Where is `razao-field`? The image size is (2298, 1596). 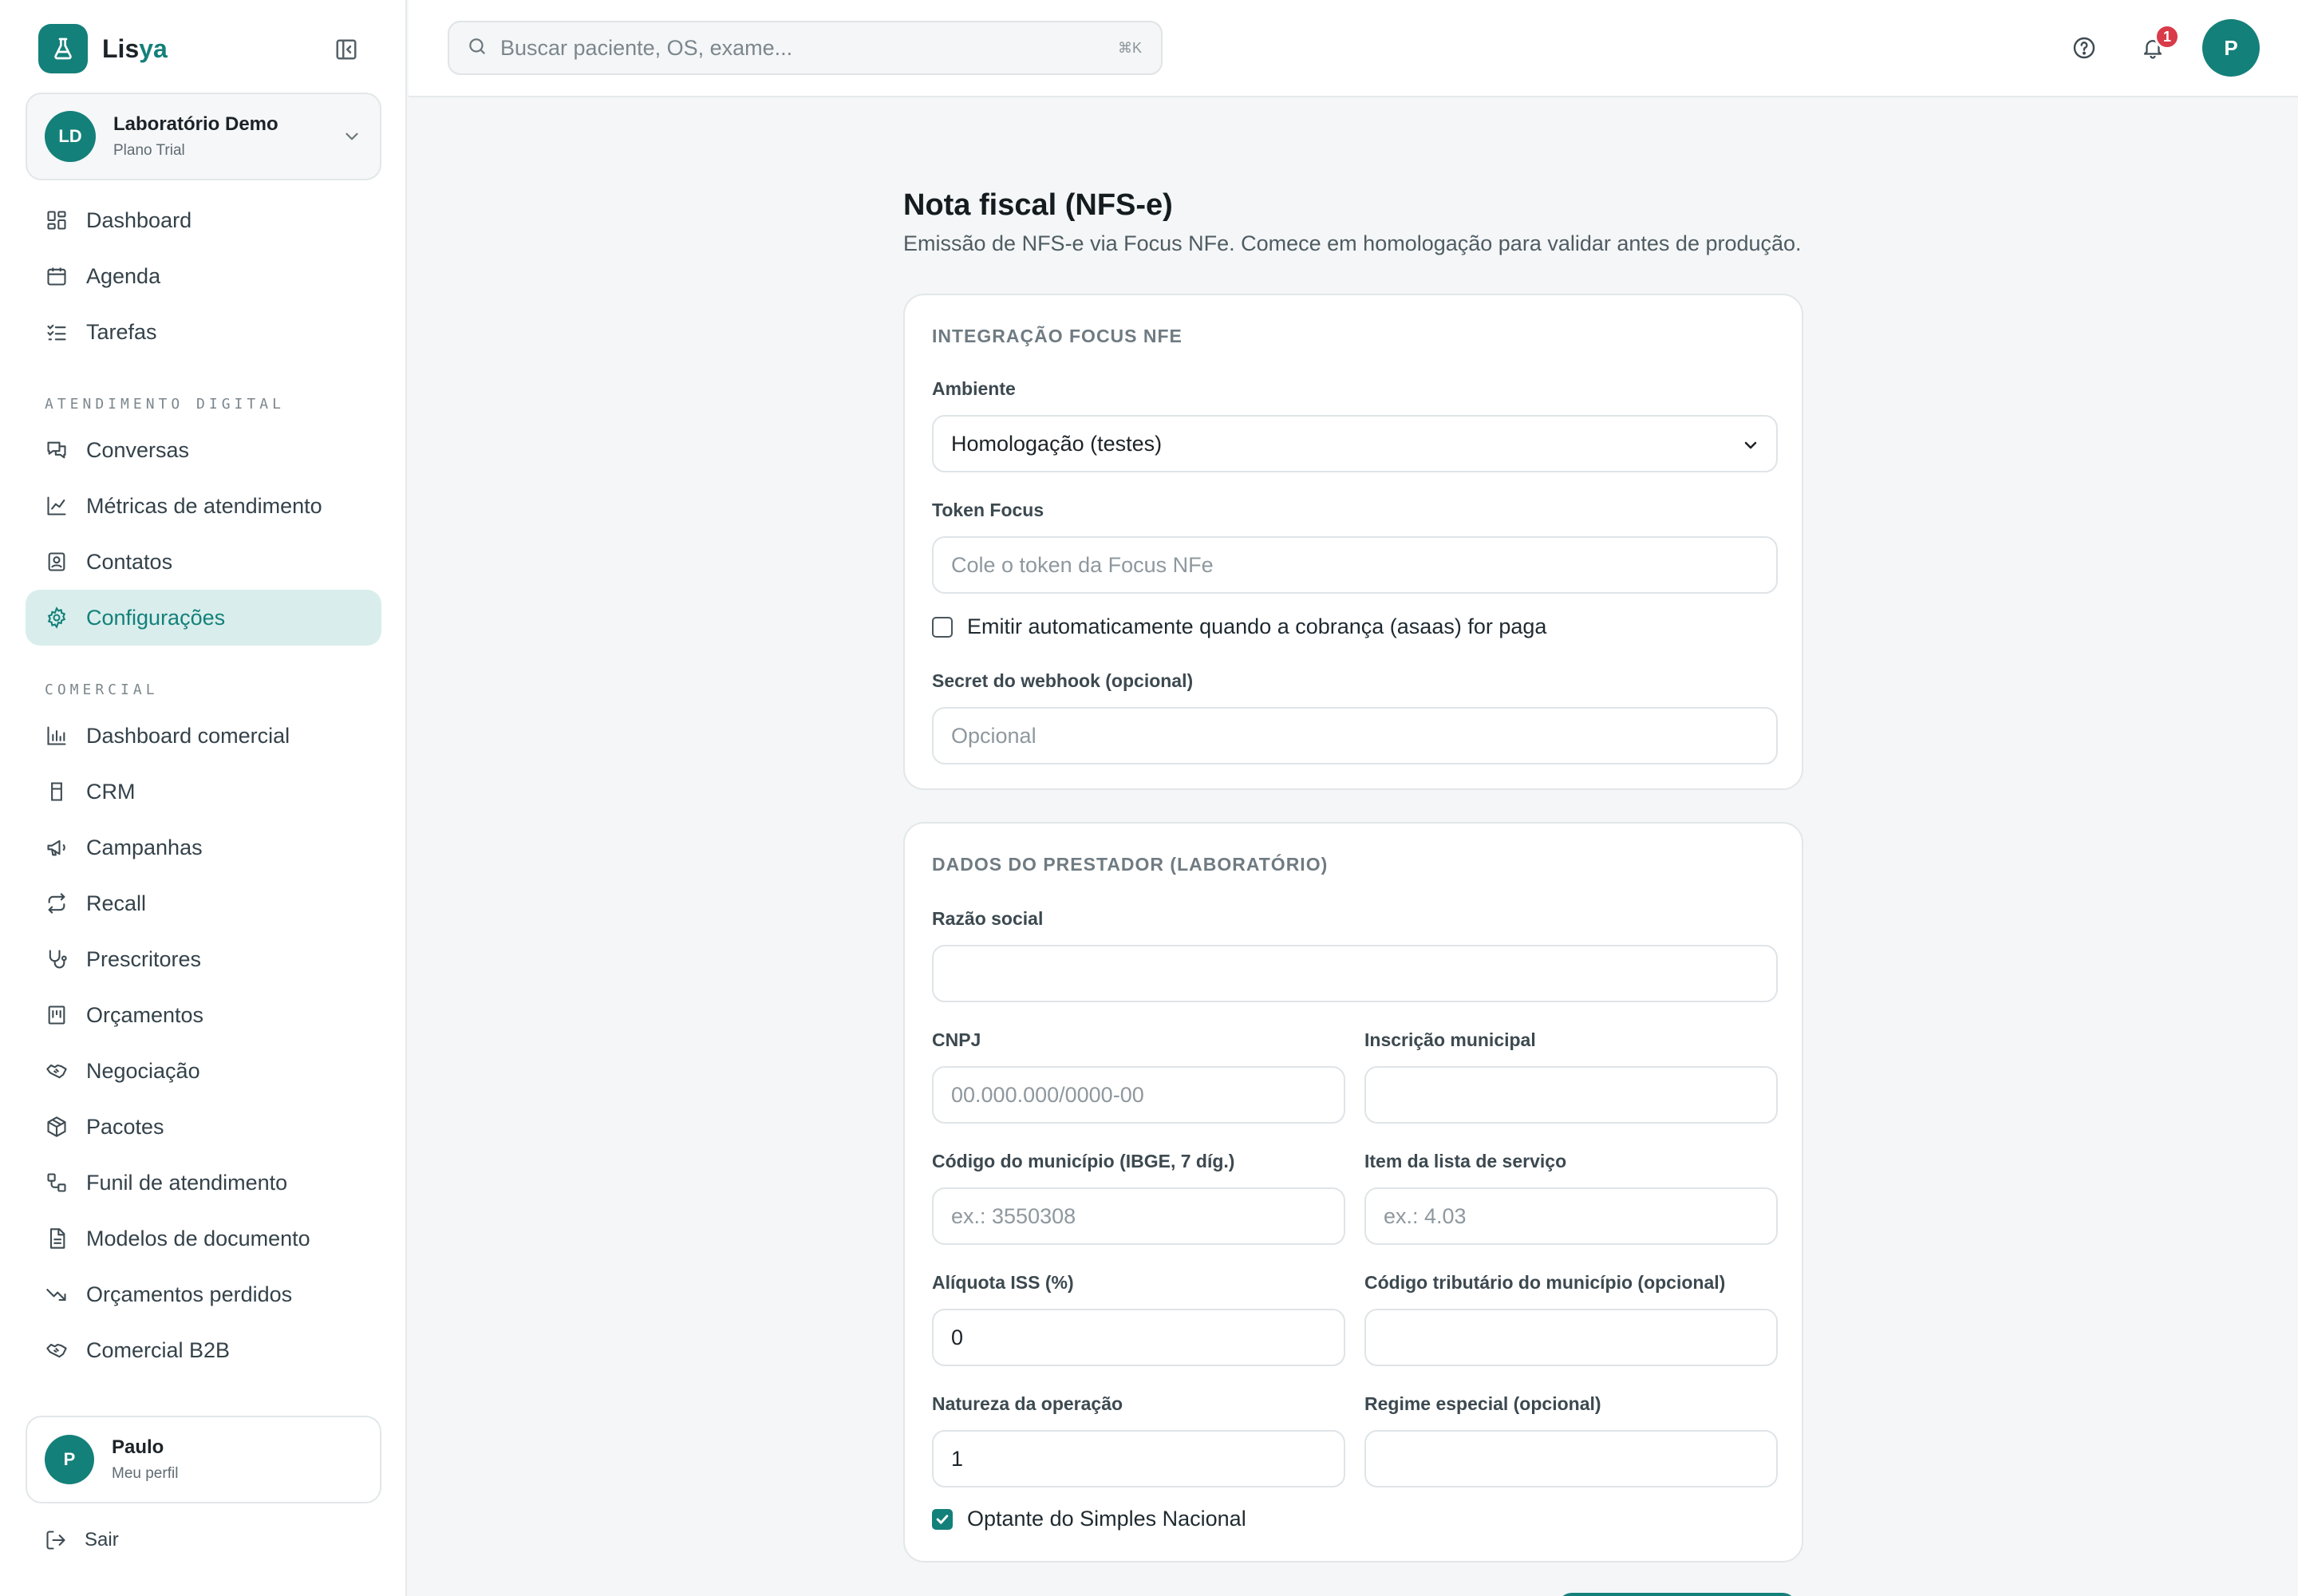
razao-field is located at coordinates (1355, 973).